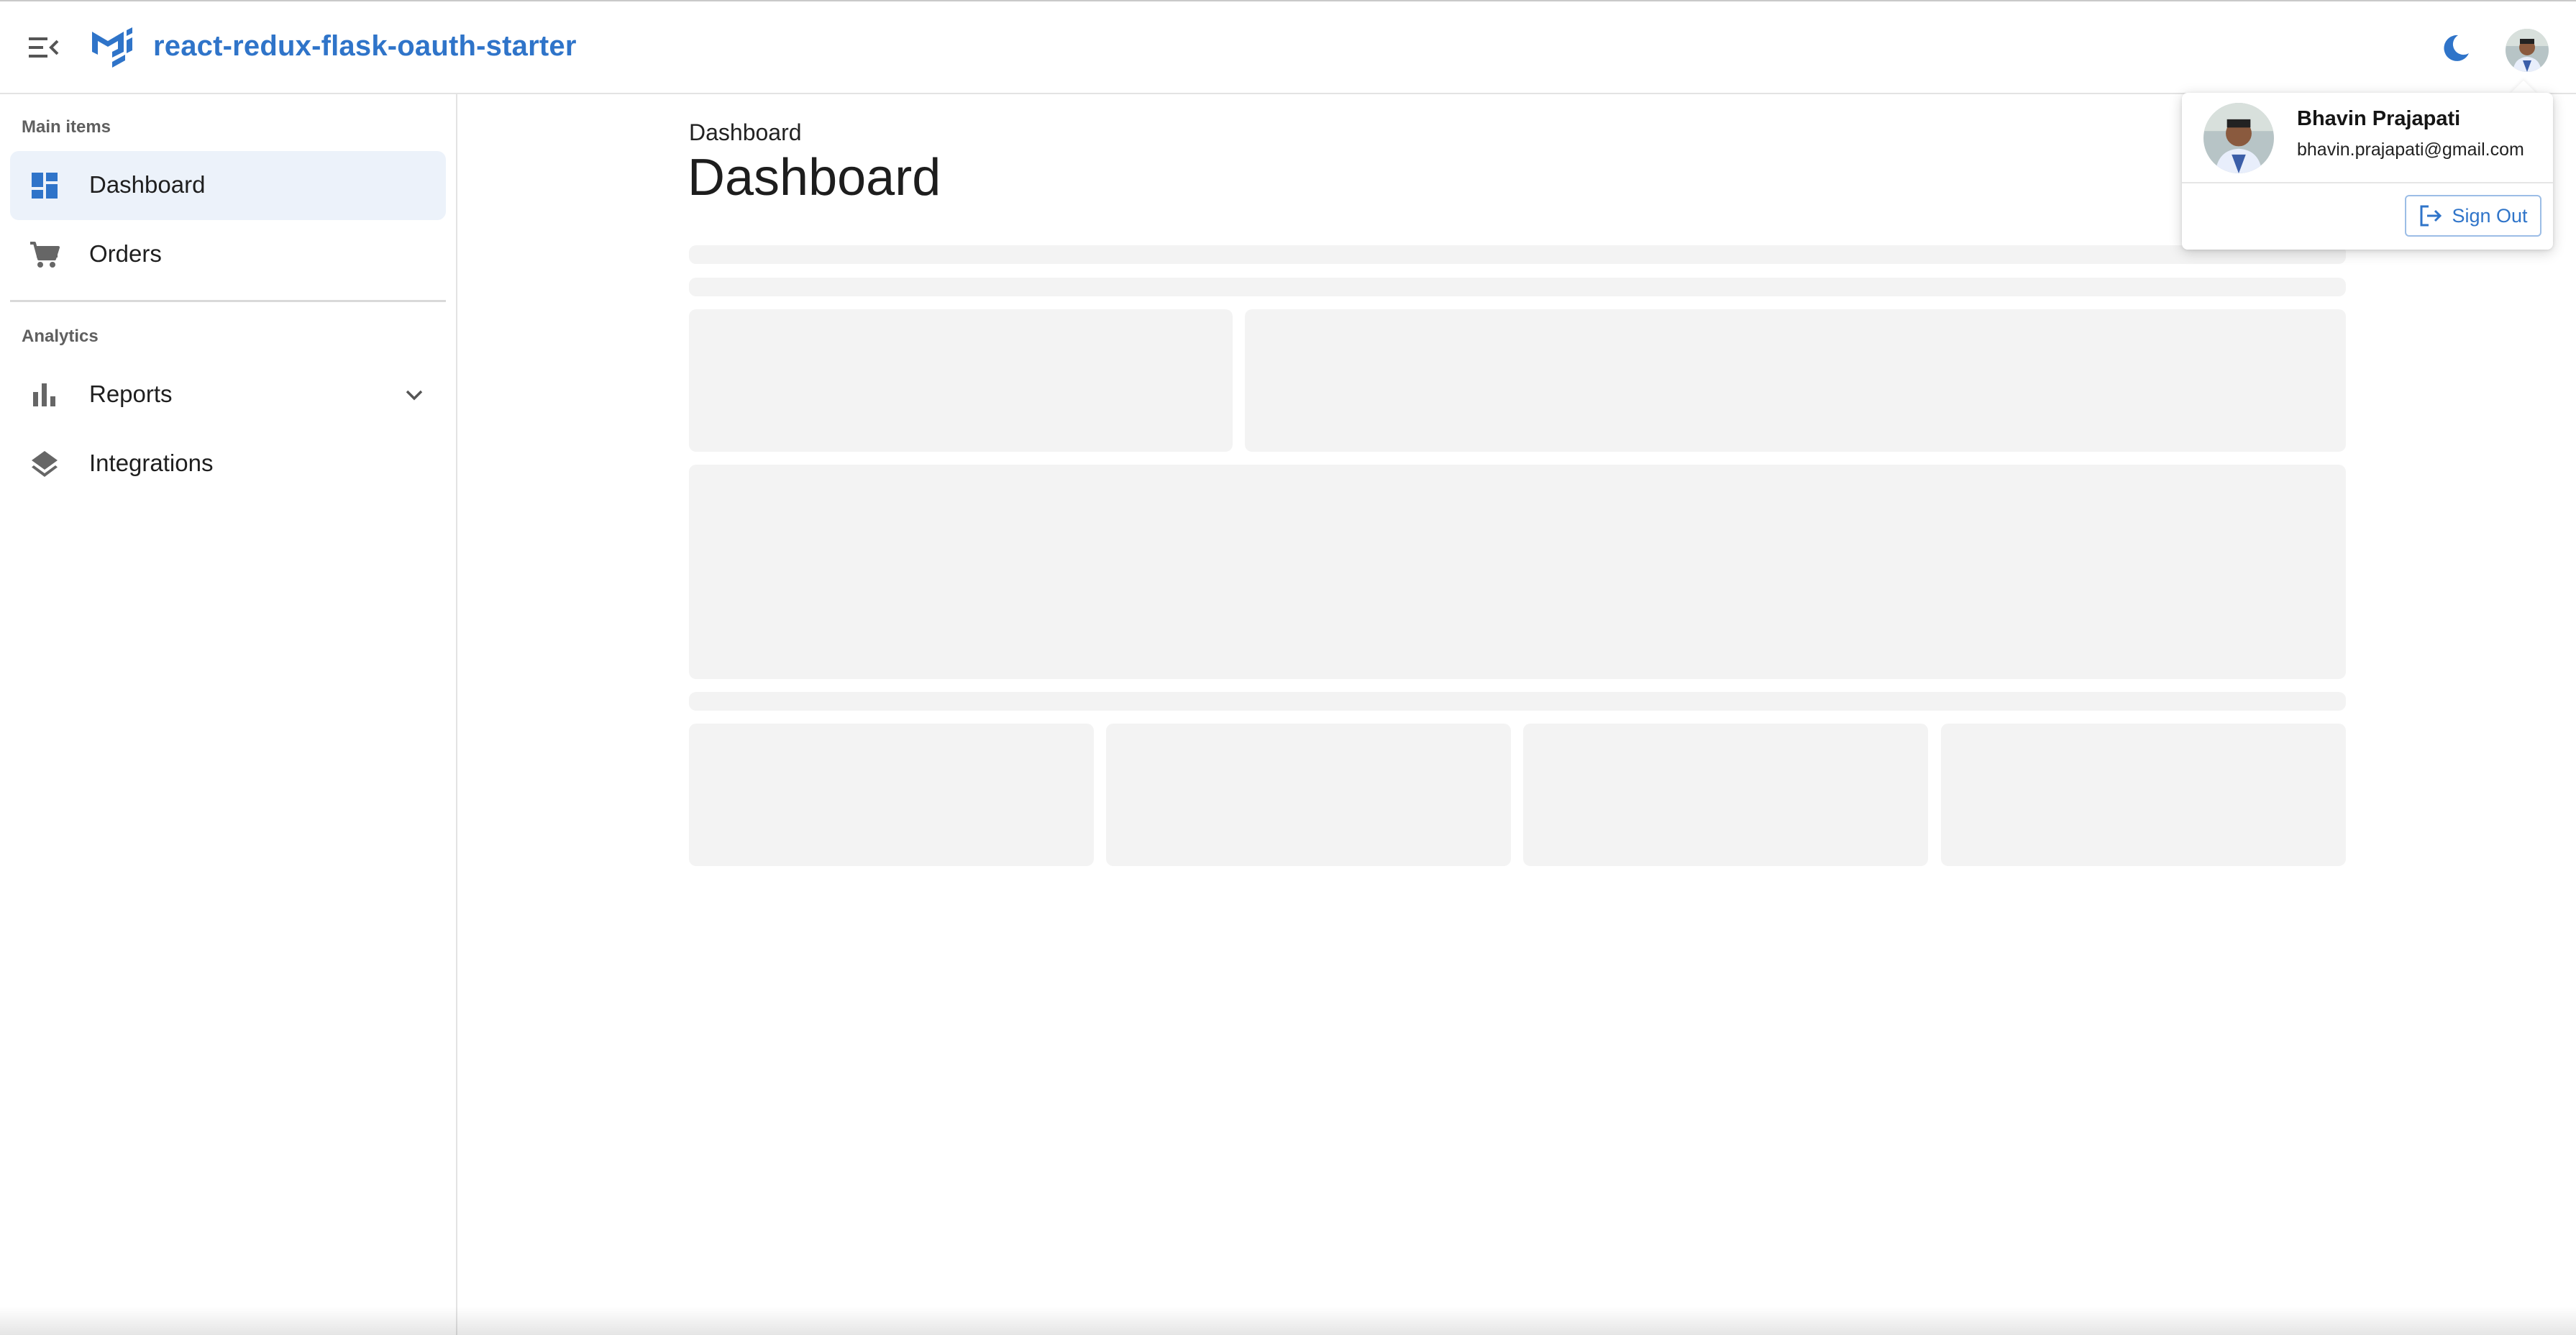  What do you see at coordinates (66, 127) in the screenshot?
I see `section-header-main: Main items` at bounding box center [66, 127].